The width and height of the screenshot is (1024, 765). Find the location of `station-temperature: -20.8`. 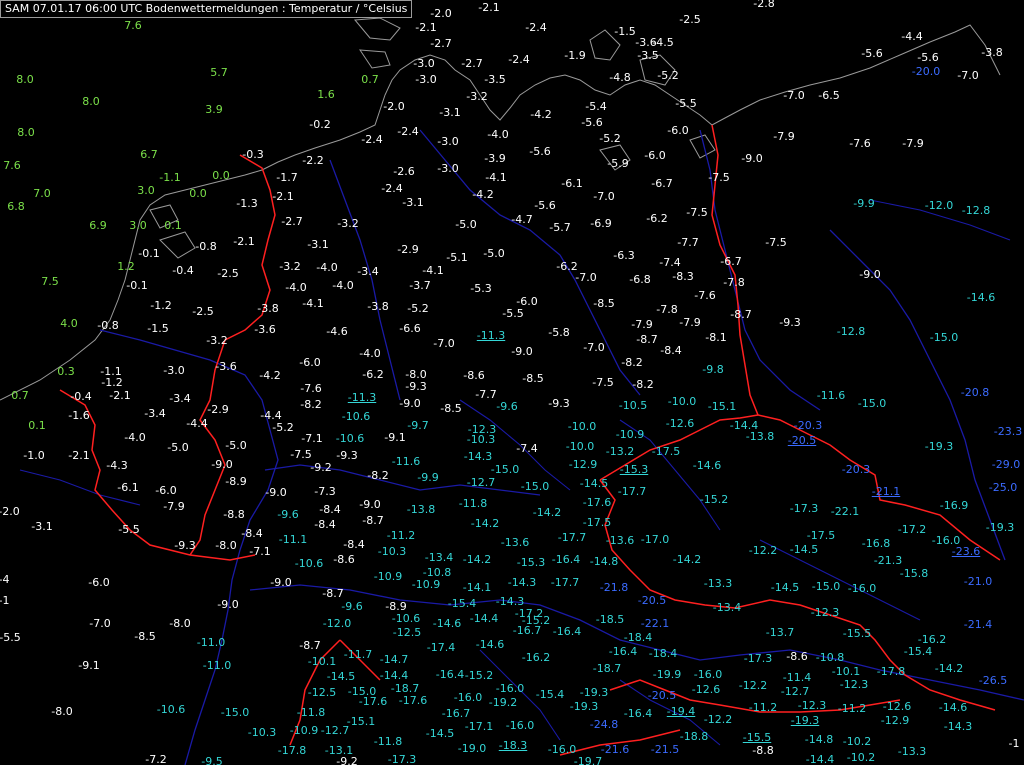

station-temperature: -20.8 is located at coordinates (975, 392).